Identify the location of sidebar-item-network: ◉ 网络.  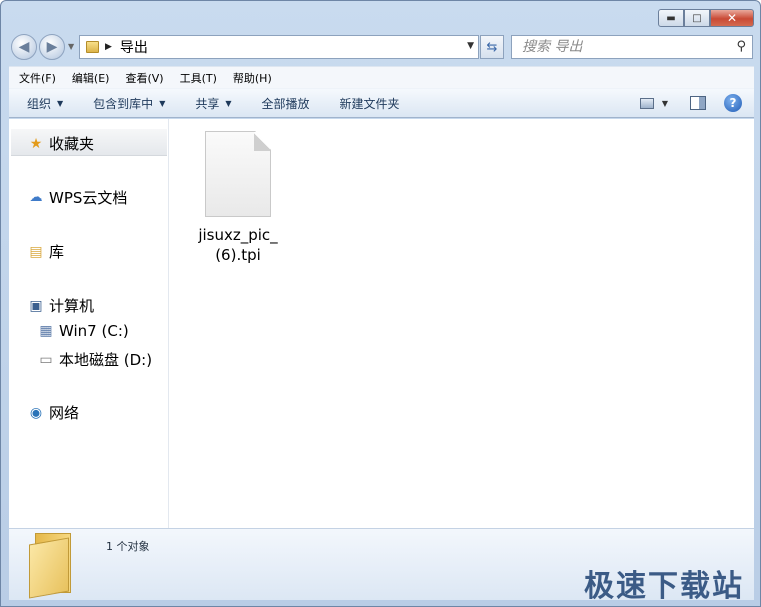
(53, 412).